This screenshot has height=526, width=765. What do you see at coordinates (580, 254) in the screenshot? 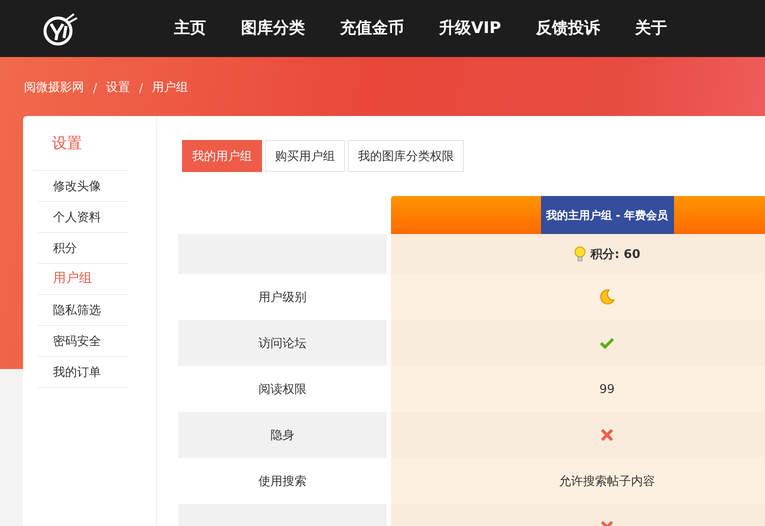
I see `lightbulb-icon` at bounding box center [580, 254].